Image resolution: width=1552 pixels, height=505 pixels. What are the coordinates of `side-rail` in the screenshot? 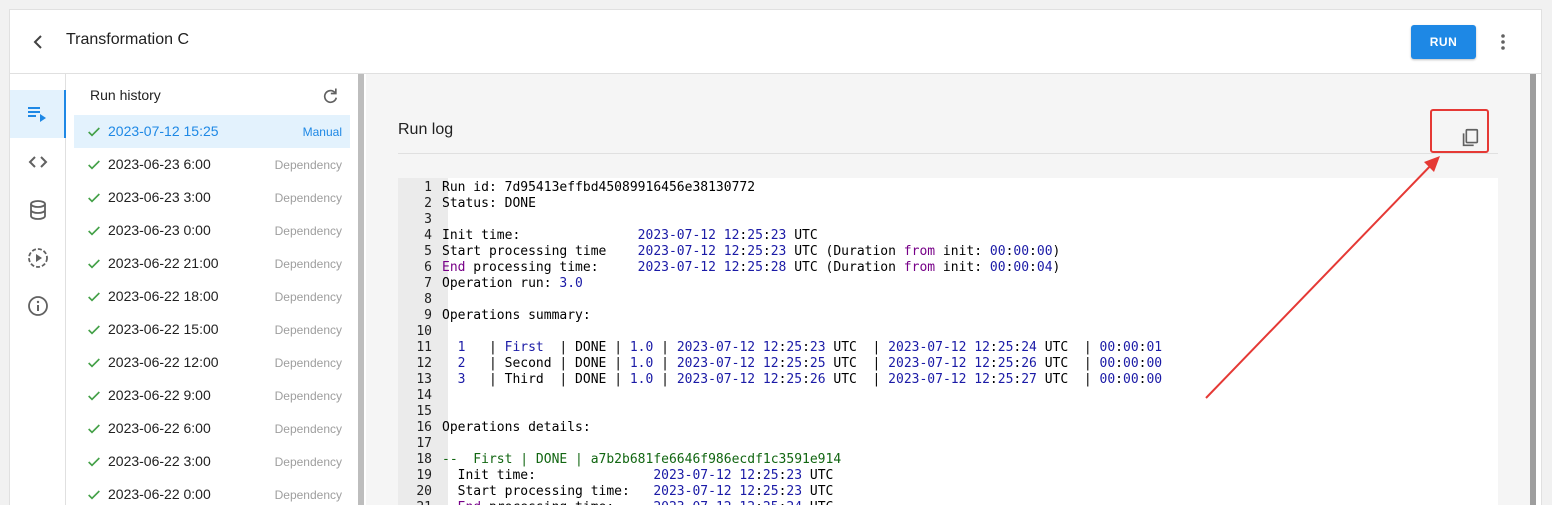 It's located at (38, 289).